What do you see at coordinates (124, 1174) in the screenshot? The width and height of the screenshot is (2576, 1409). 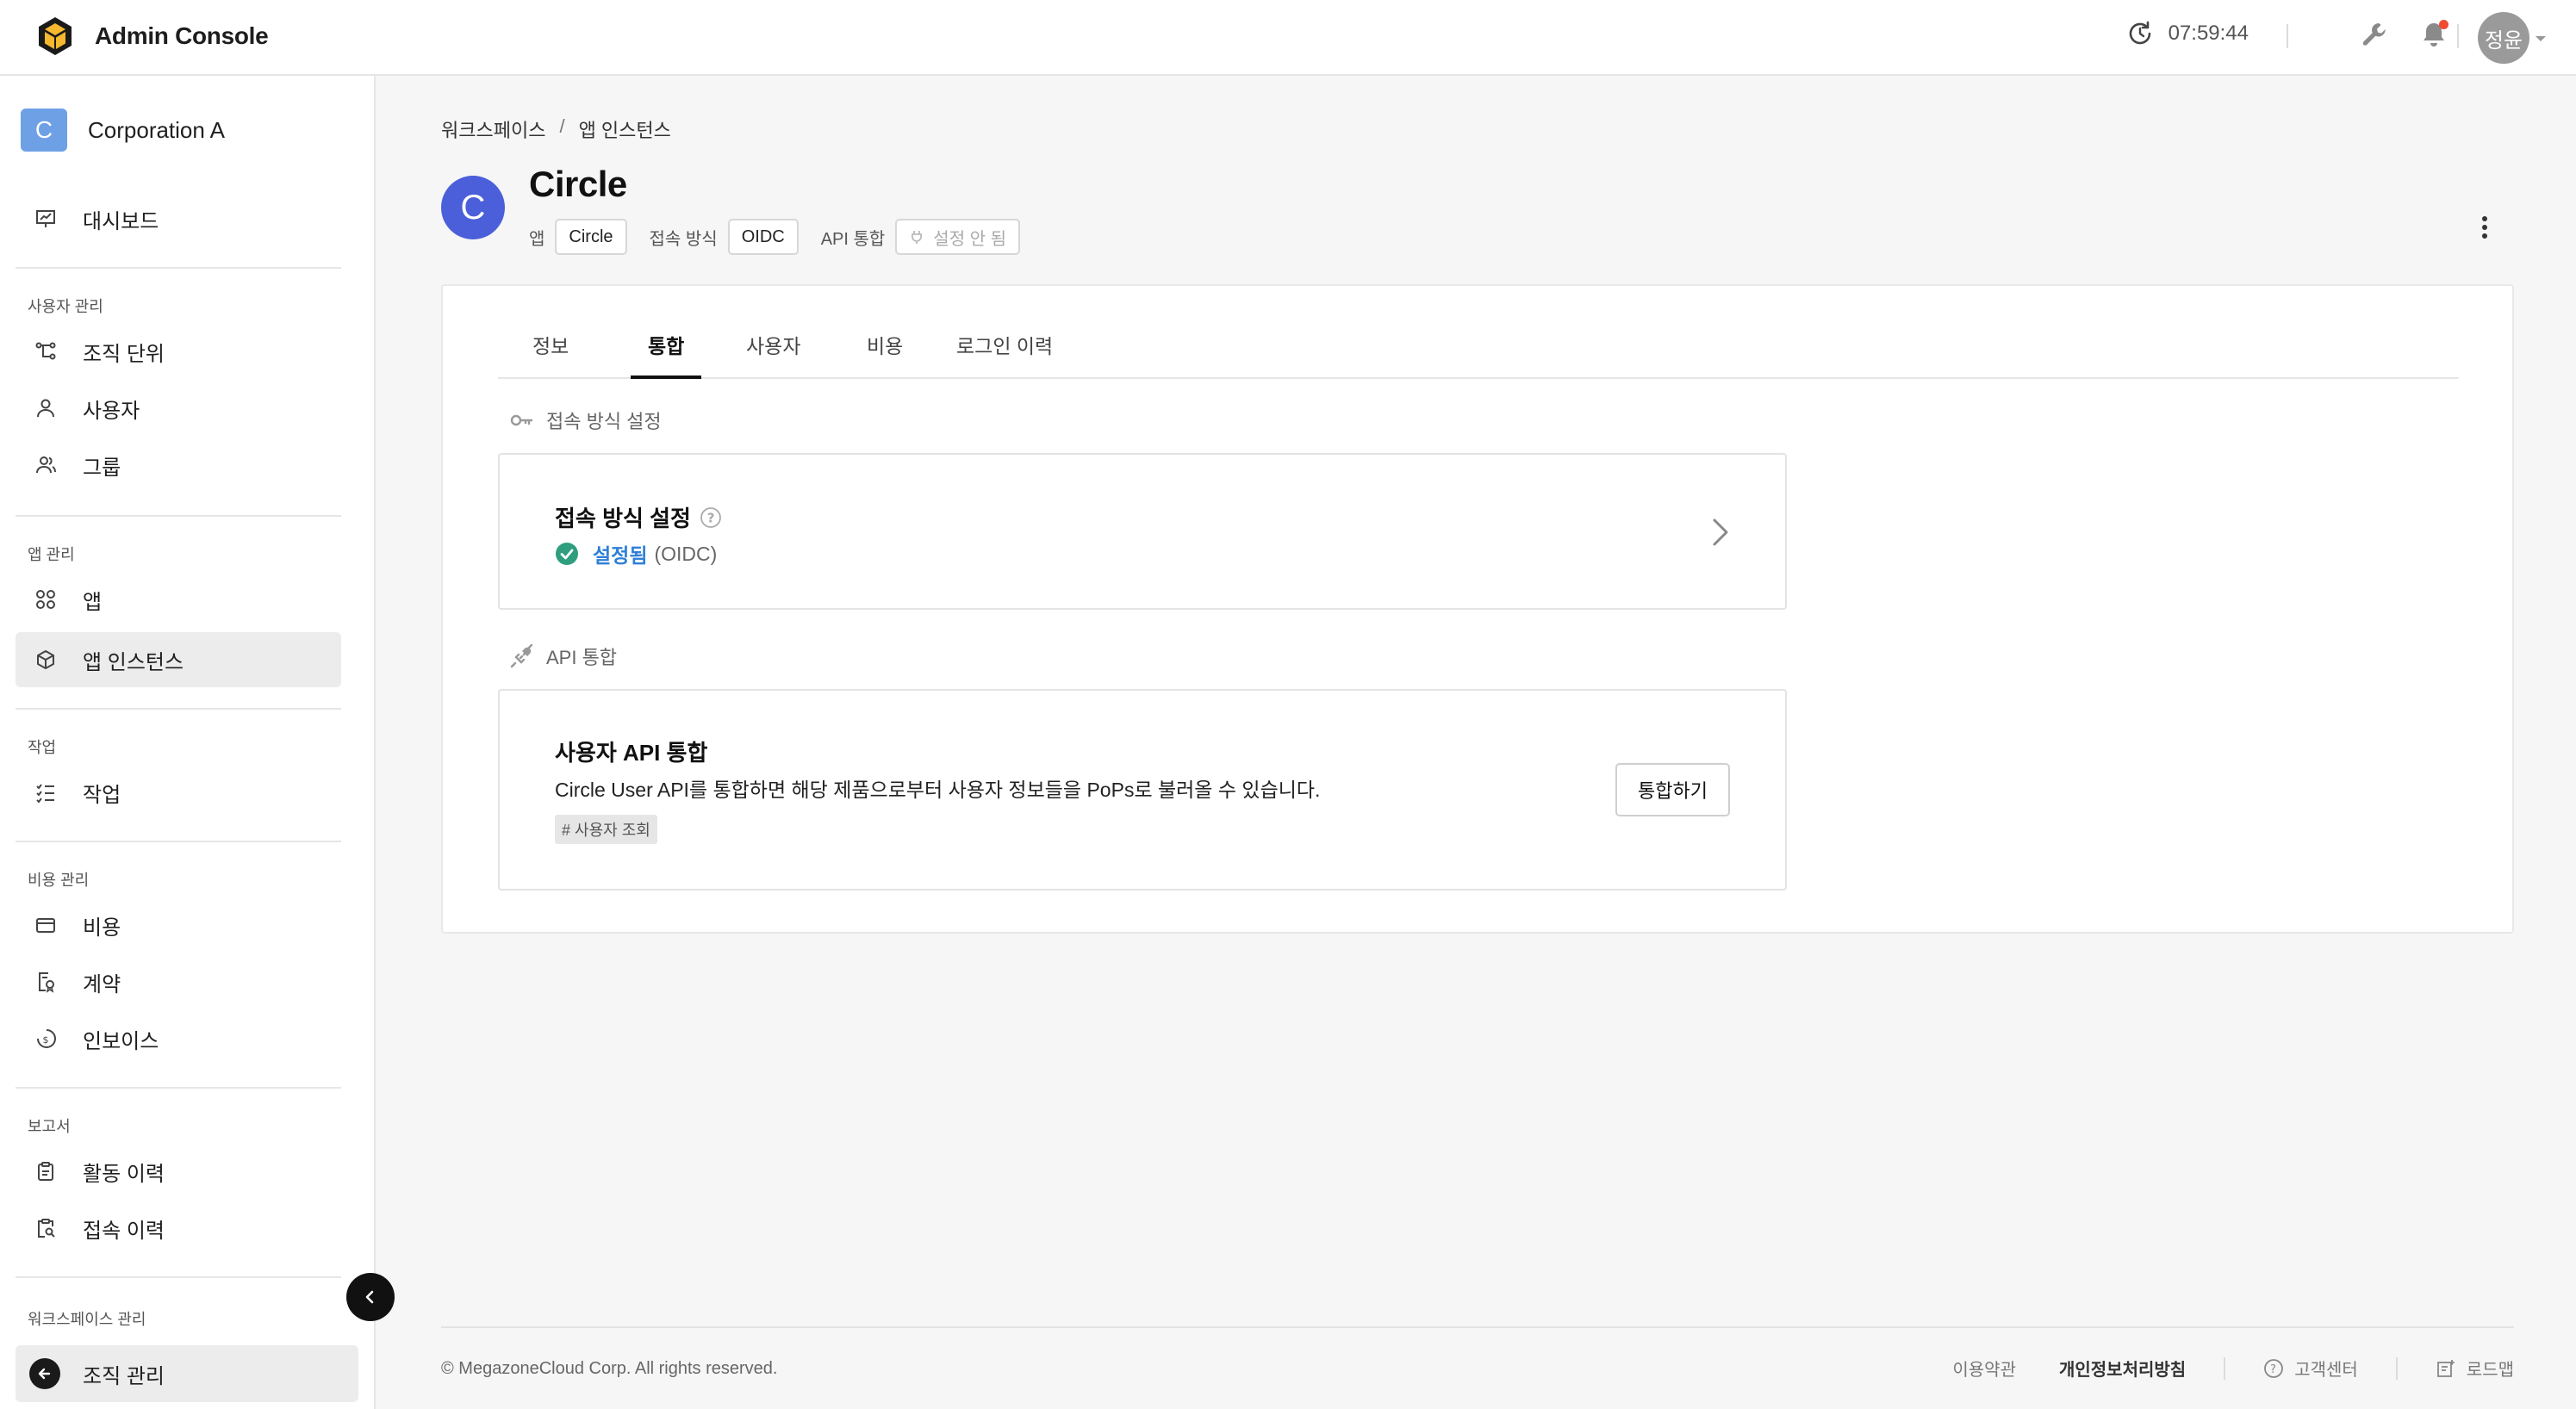 I see `sidebar-item-label: 활동 이력` at bounding box center [124, 1174].